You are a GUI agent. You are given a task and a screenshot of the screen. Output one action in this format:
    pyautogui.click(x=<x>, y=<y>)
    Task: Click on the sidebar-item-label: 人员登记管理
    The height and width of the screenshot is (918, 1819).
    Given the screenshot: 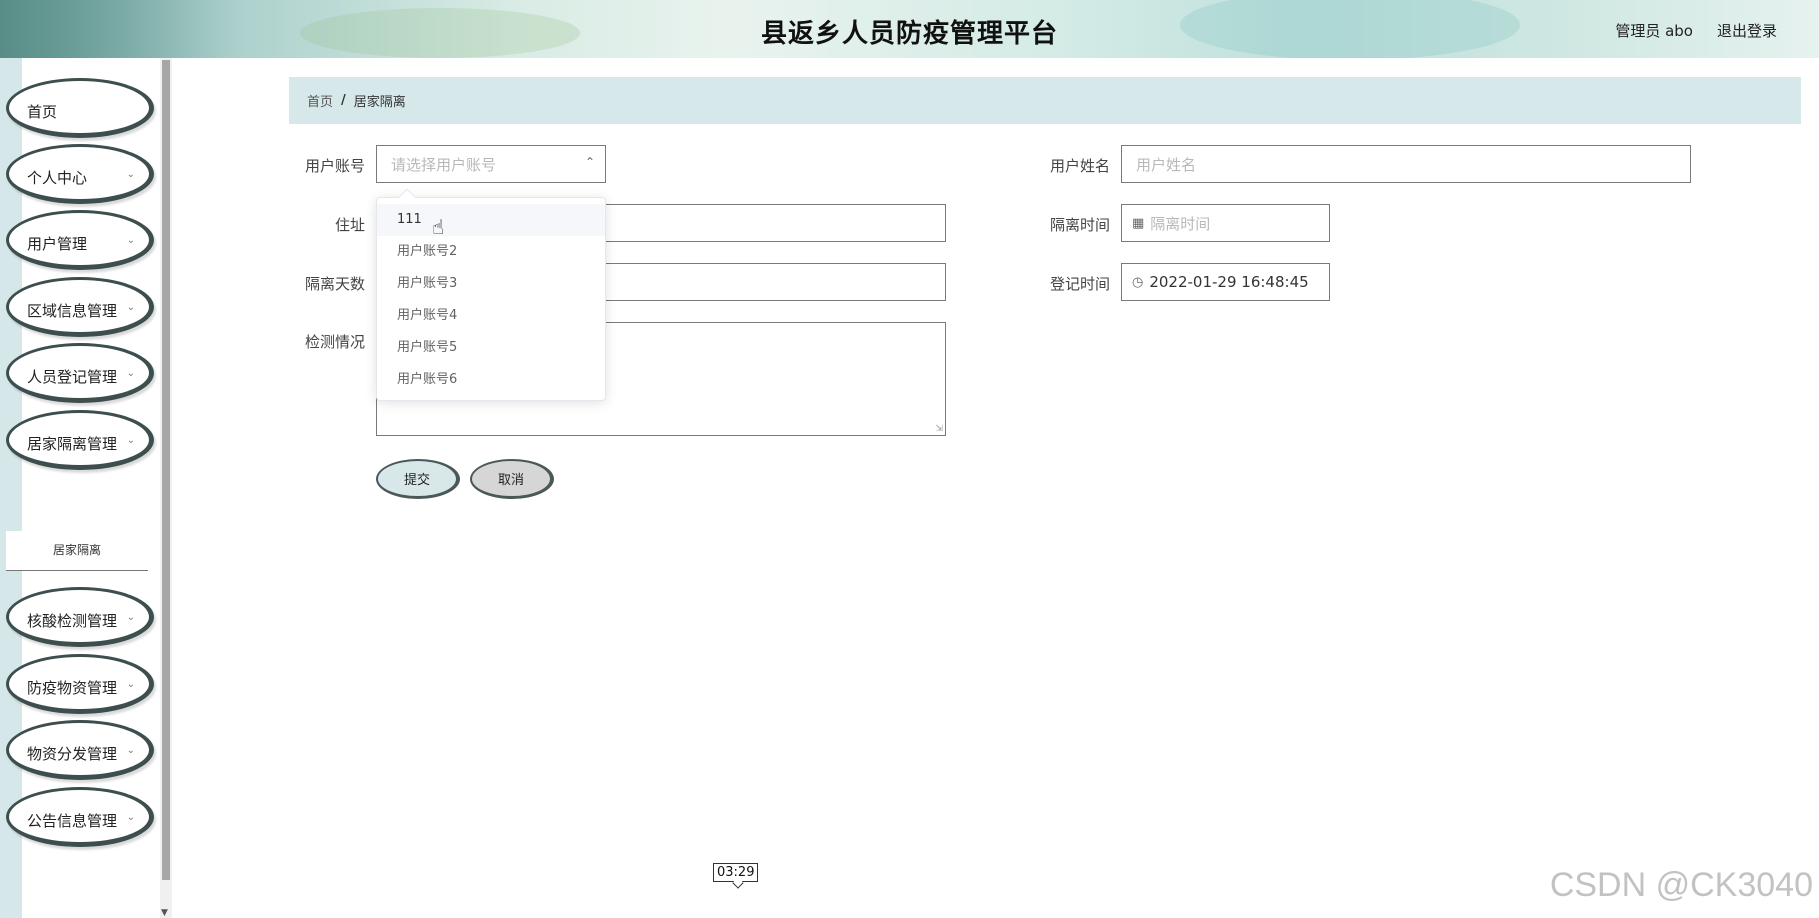 What is the action you would take?
    pyautogui.click(x=72, y=377)
    